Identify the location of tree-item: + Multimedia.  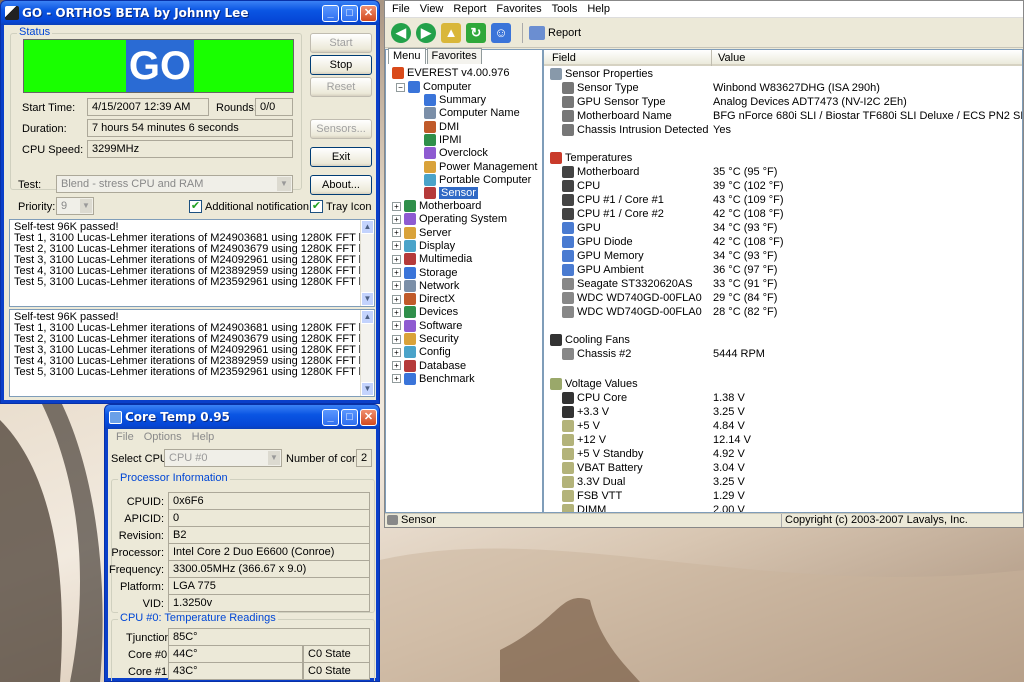
(432, 259).